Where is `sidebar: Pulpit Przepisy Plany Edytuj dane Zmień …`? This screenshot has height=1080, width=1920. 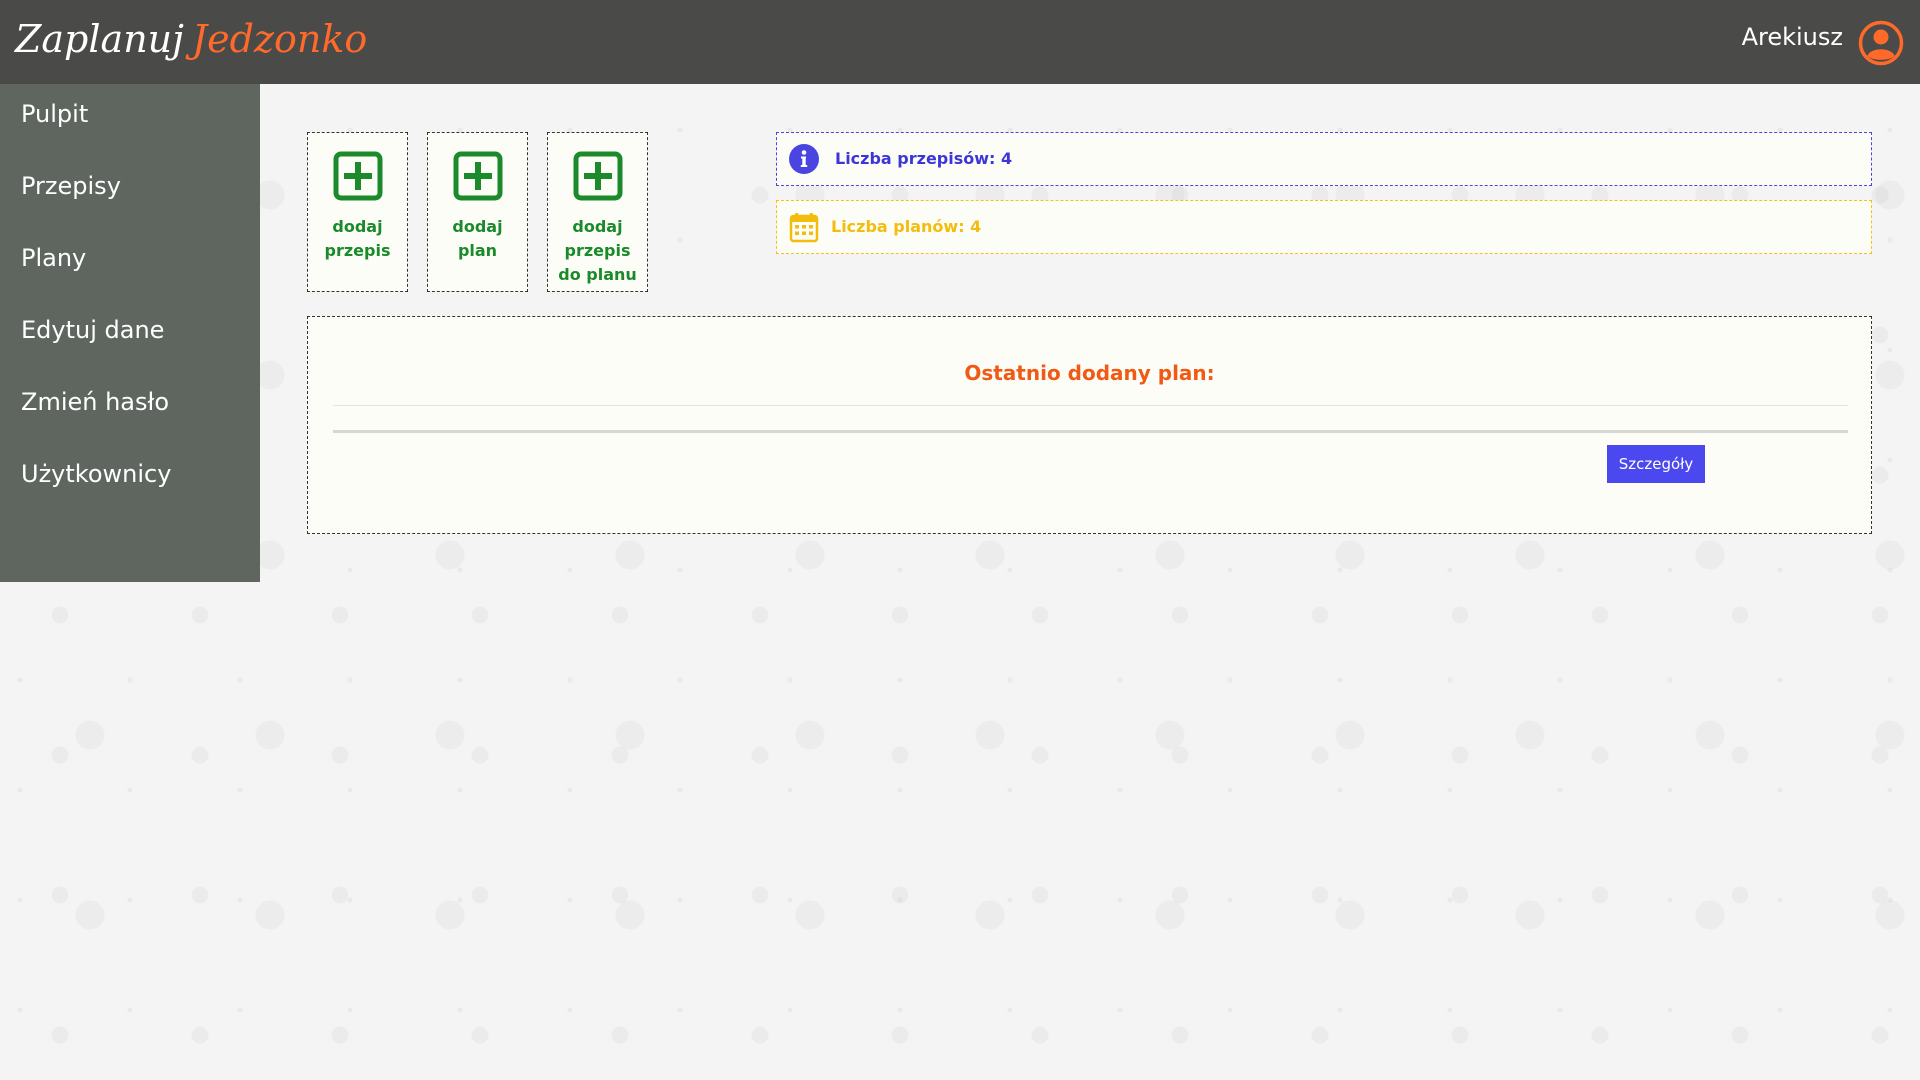 sidebar: Pulpit Przepisy Plany Edytuj dane Zmień … is located at coordinates (130, 333).